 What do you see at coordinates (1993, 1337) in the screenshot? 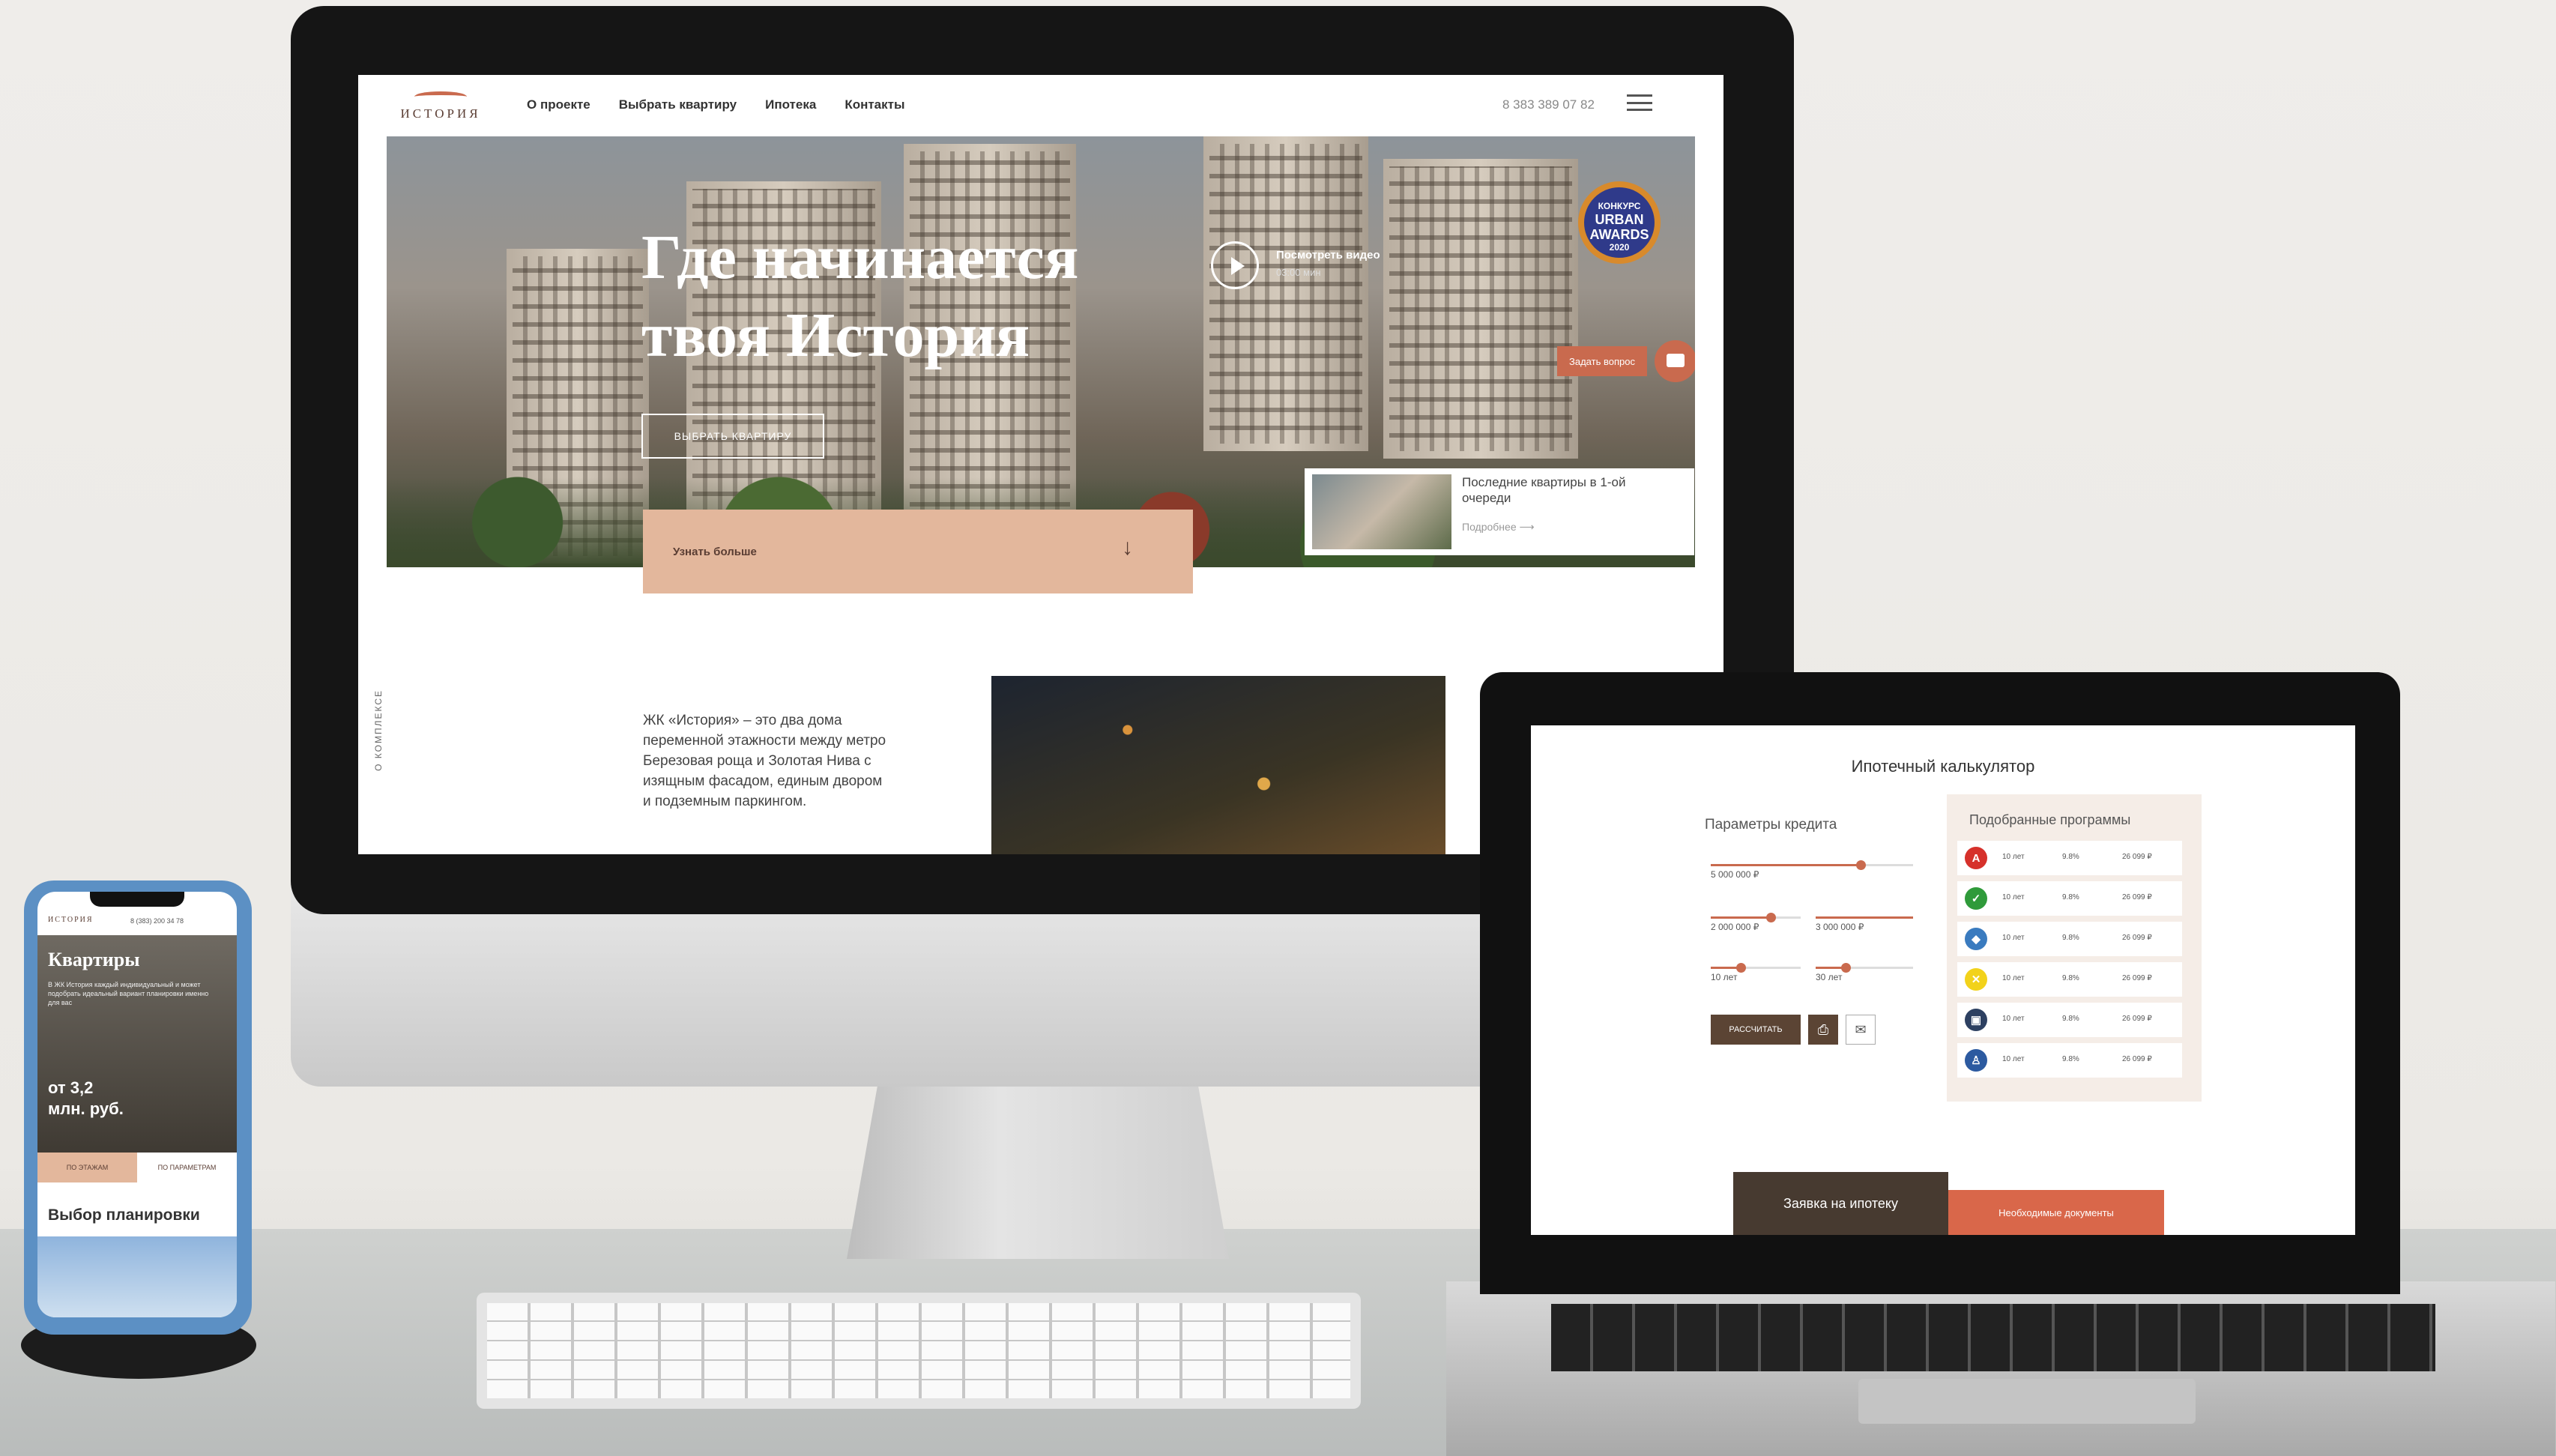
I see `laptop-keyboard` at bounding box center [1993, 1337].